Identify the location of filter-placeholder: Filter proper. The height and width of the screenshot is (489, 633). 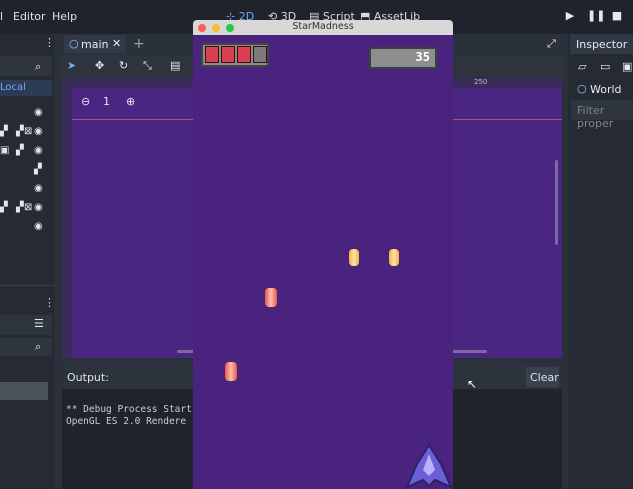
(595, 117).